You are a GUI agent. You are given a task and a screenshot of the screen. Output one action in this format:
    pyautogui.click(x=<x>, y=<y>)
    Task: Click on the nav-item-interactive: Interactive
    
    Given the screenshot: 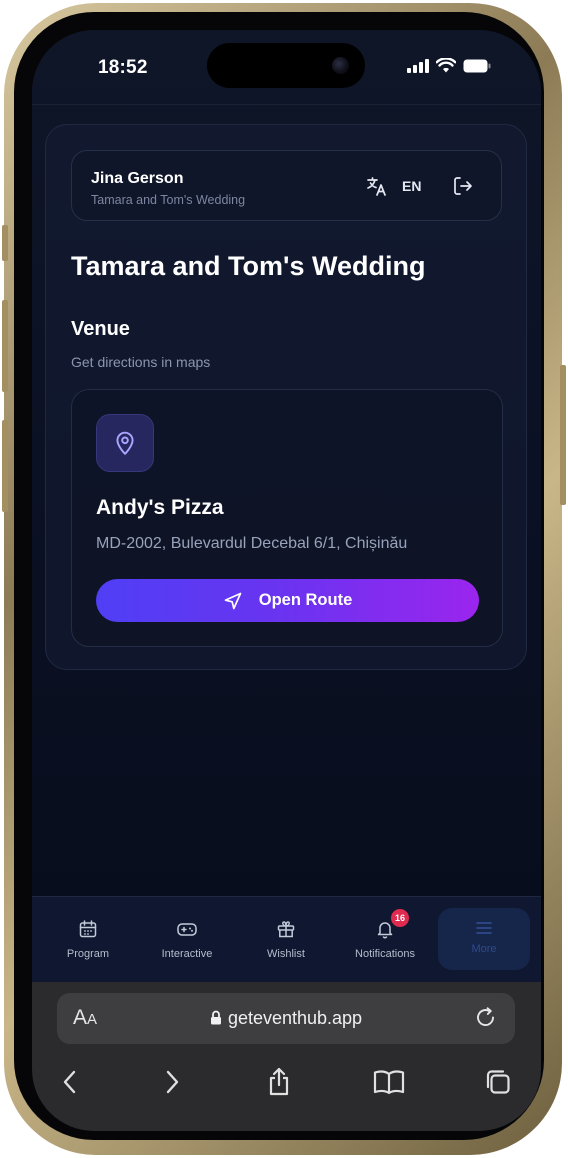 What is the action you would take?
    pyautogui.click(x=187, y=939)
    